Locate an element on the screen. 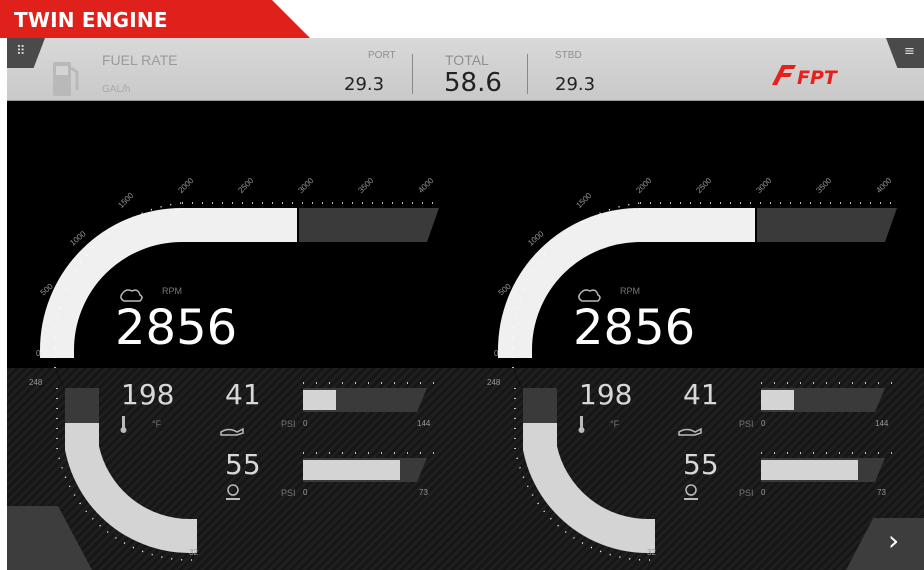 This screenshot has height=570, width=924. page-title: TWIN ENGINE is located at coordinates (91, 20).